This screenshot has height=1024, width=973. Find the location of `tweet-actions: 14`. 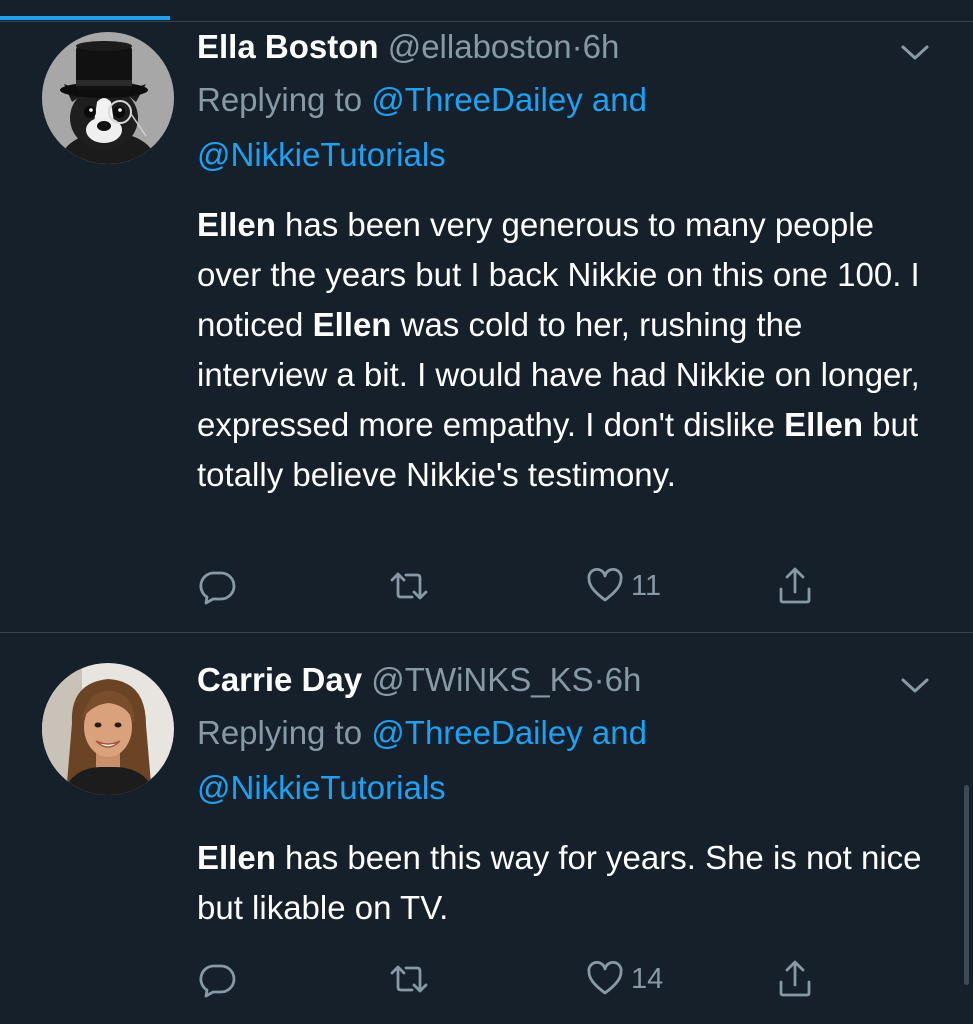

tweet-actions: 14 is located at coordinates (517, 979).